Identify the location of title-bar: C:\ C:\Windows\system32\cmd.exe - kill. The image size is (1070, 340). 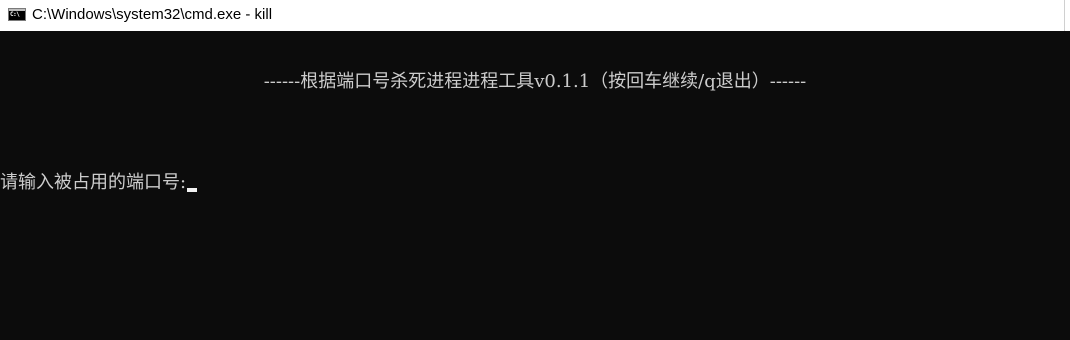
(535, 15).